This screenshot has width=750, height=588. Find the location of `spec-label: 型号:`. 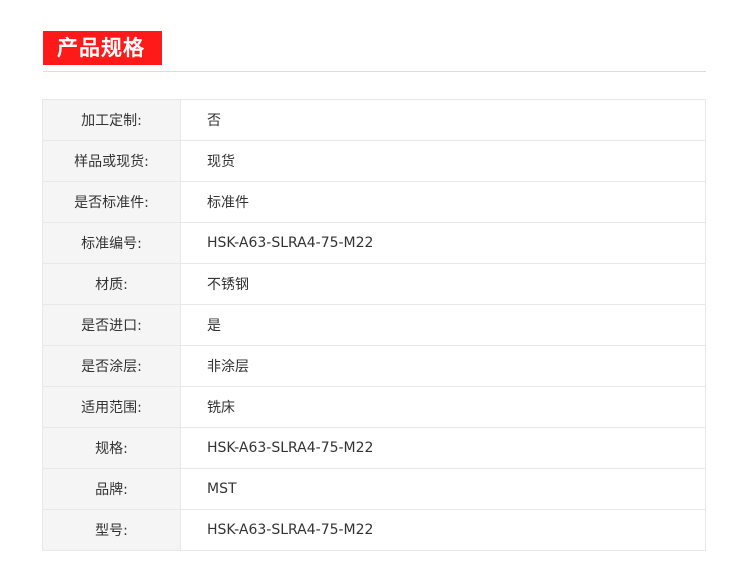

spec-label: 型号: is located at coordinates (111, 530).